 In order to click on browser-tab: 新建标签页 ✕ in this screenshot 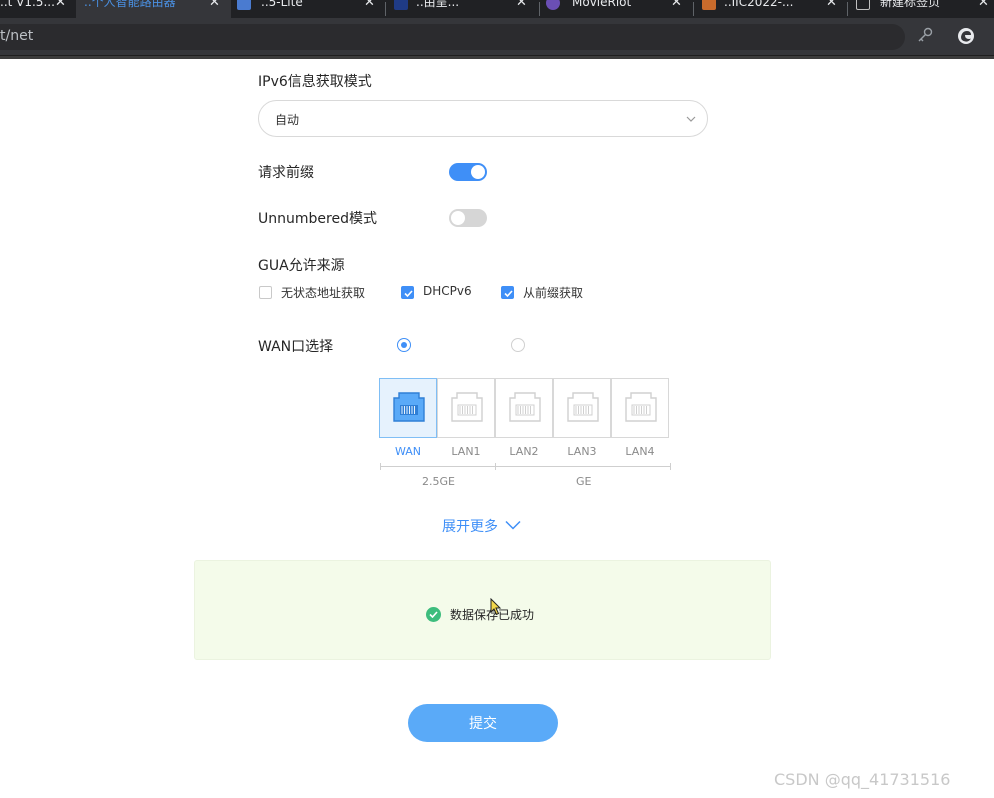, I will do `click(921, 9)`.